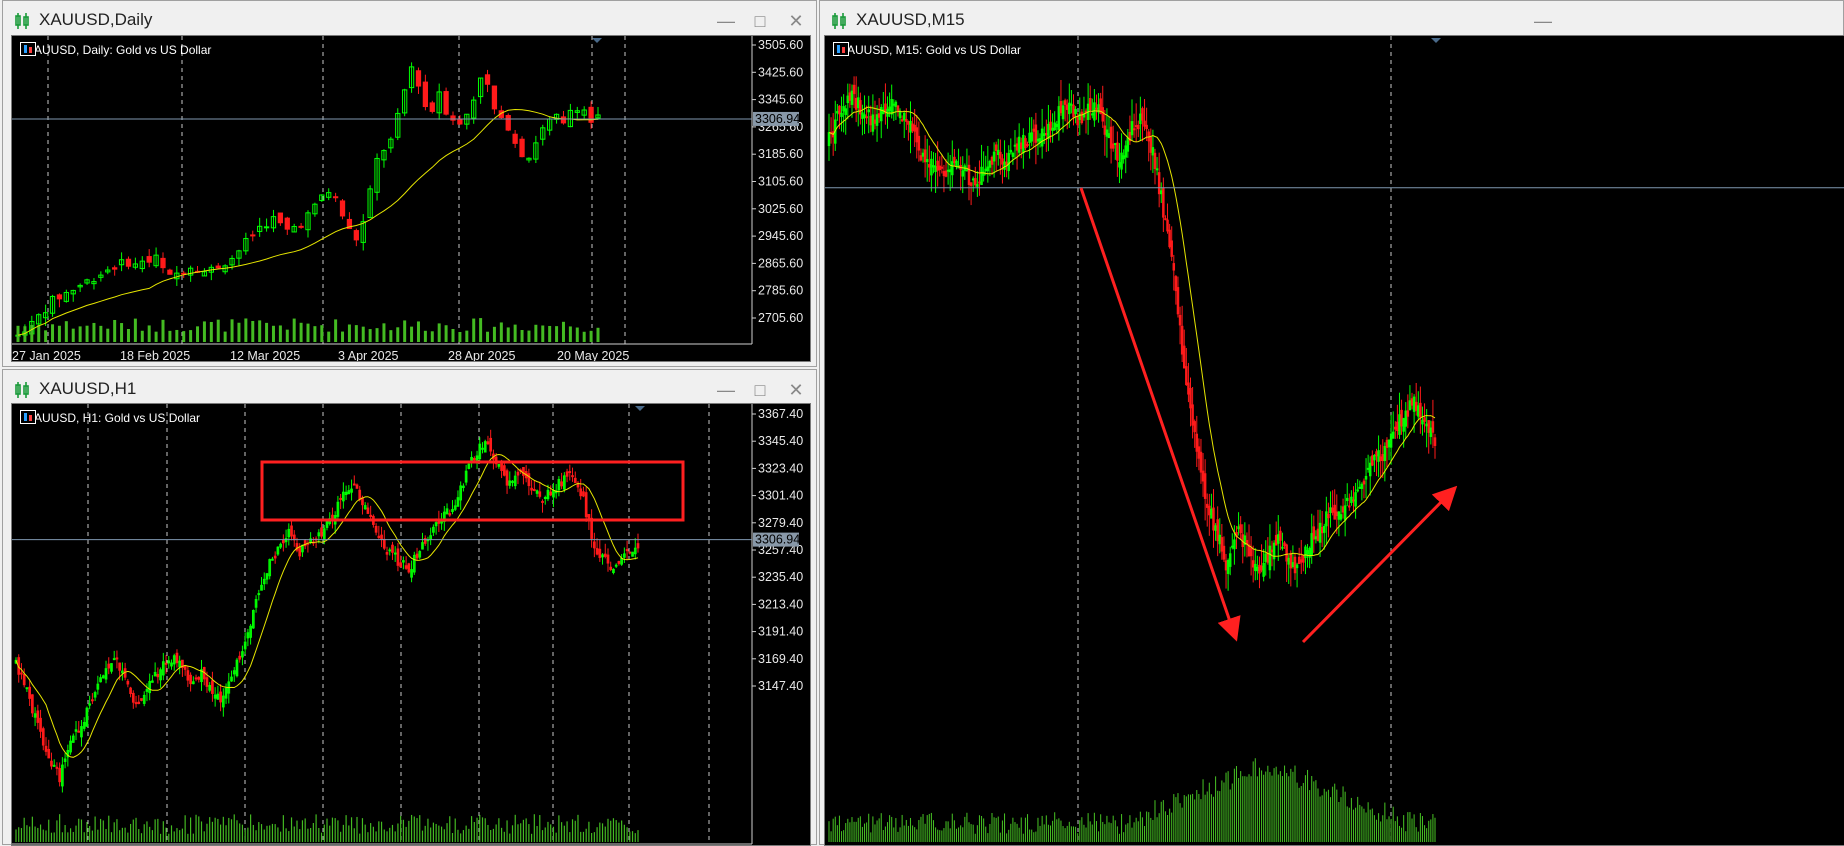  I want to click on price-level-label: 3301.40, so click(780, 496).